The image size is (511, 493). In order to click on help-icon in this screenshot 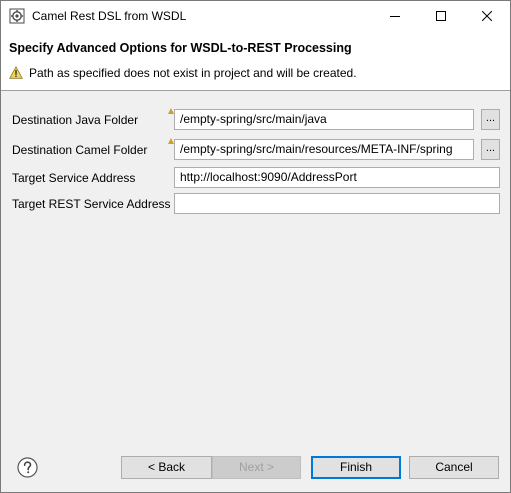, I will do `click(27, 467)`.